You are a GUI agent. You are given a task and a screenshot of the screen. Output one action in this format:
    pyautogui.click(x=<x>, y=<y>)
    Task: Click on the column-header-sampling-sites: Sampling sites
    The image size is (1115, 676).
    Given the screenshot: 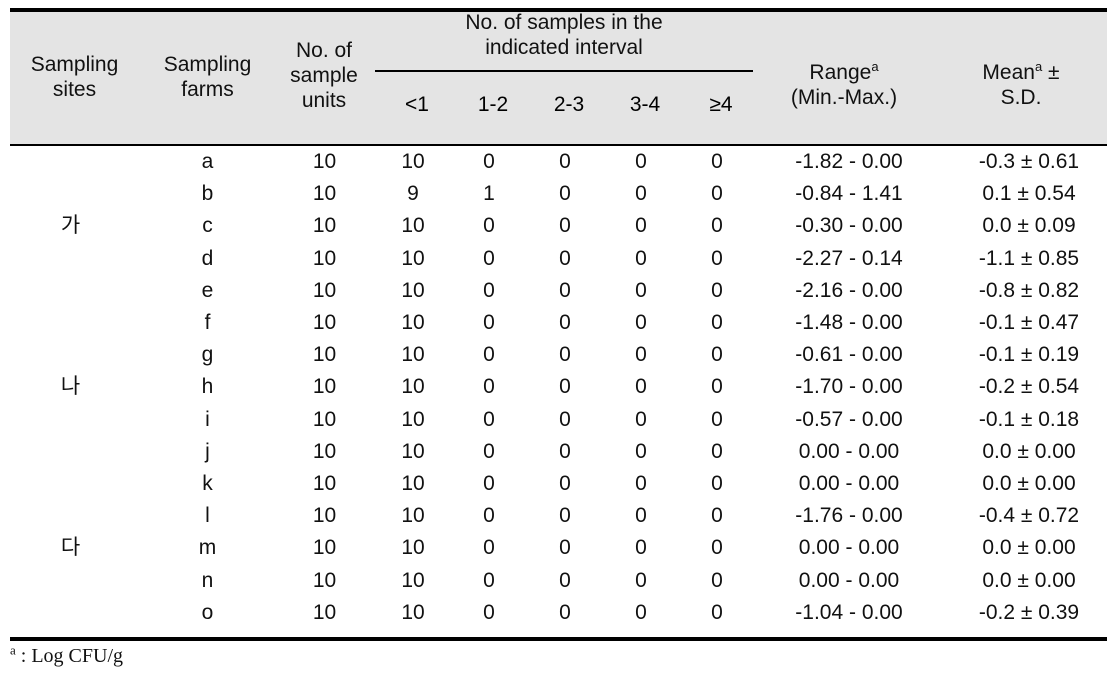 What is the action you would take?
    pyautogui.click(x=74, y=77)
    